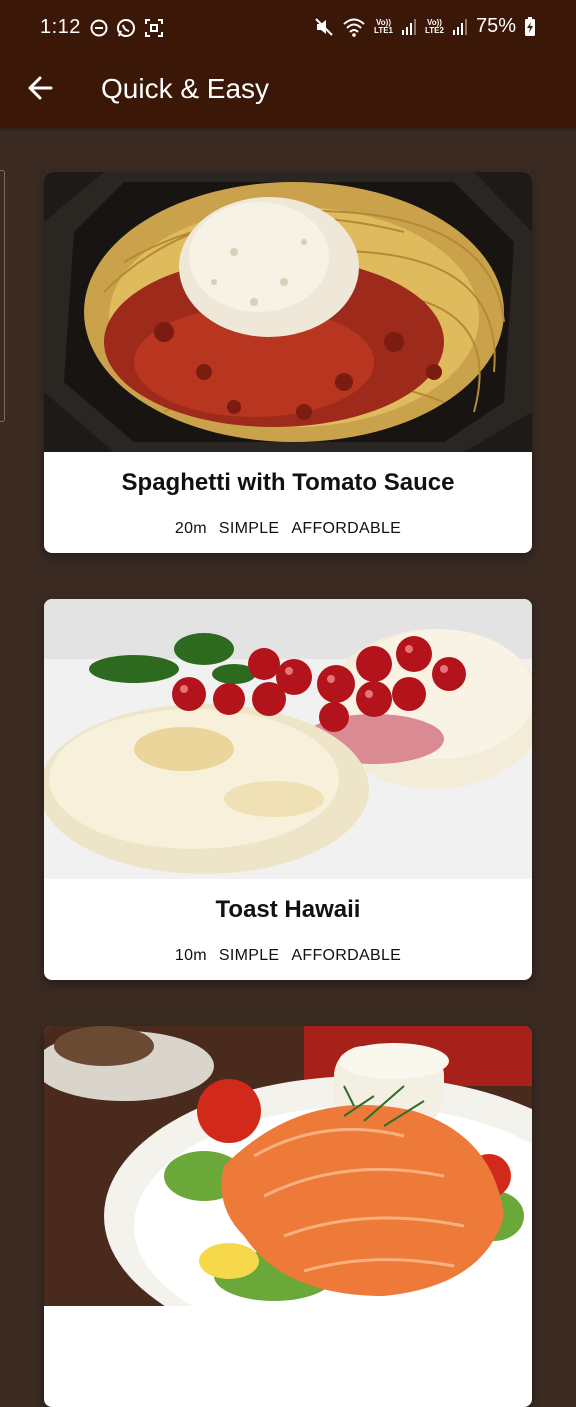  I want to click on battery-charging-icon, so click(530, 26).